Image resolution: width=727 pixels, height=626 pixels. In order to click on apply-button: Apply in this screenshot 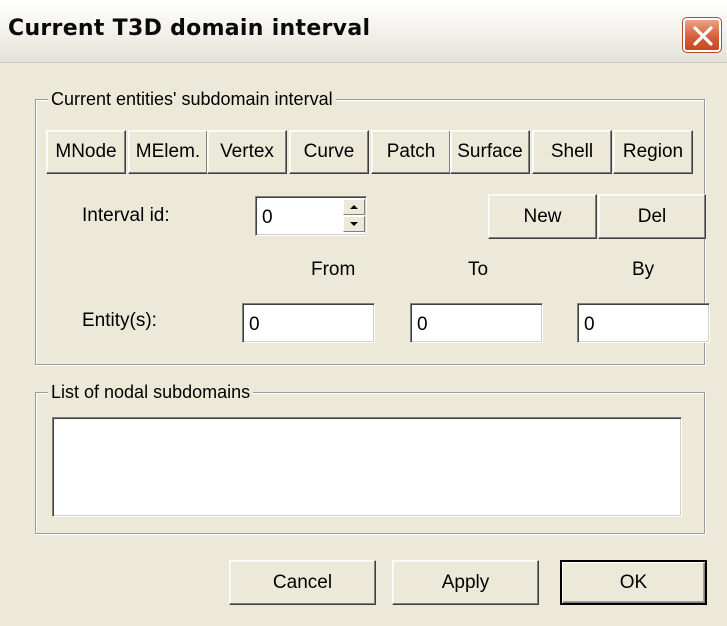, I will do `click(465, 582)`.